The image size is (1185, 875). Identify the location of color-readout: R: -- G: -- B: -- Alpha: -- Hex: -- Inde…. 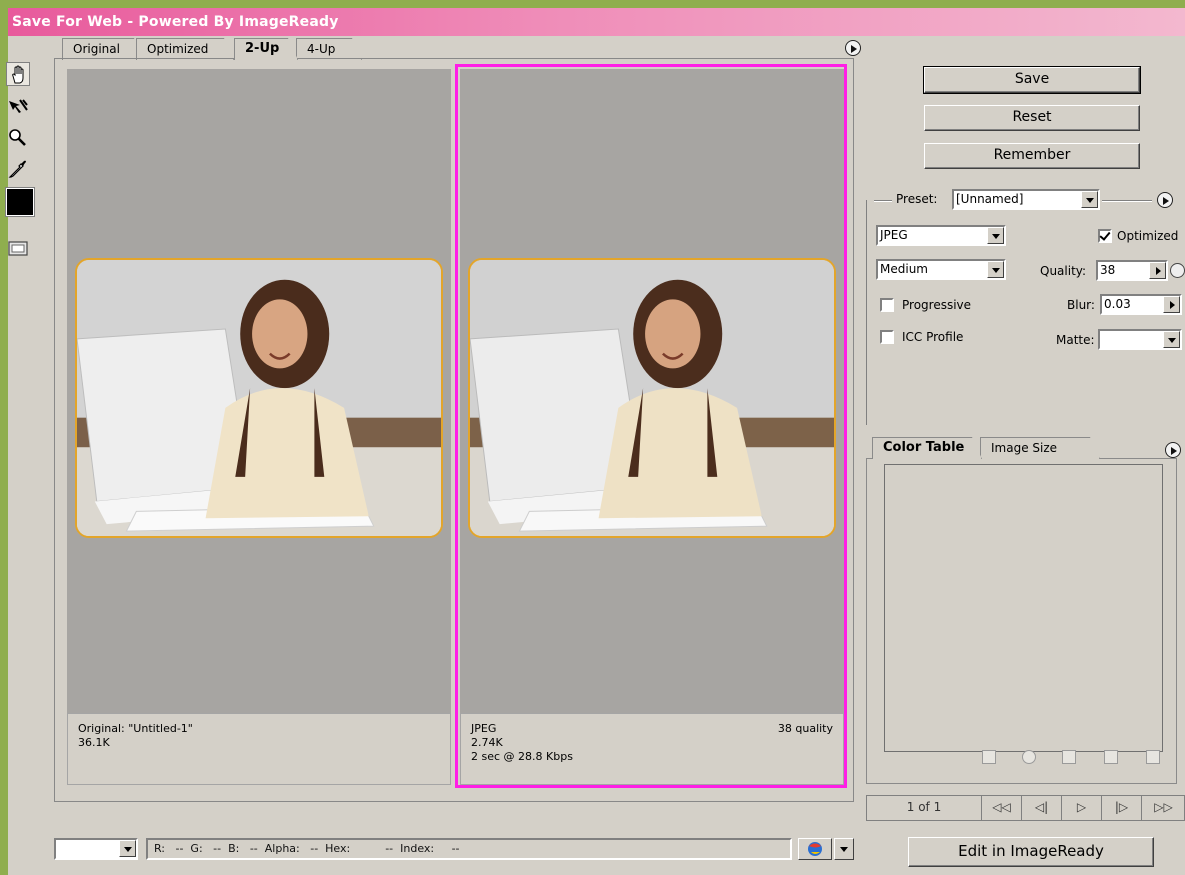
(469, 849).